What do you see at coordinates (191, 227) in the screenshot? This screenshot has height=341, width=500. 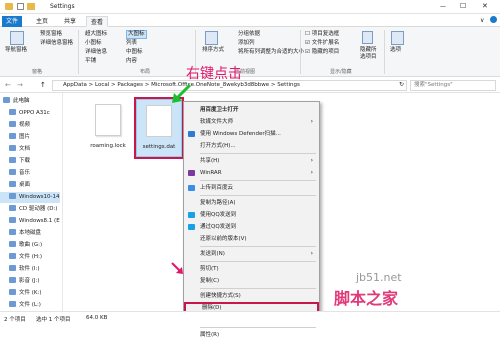 I see `menu-item-icon` at bounding box center [191, 227].